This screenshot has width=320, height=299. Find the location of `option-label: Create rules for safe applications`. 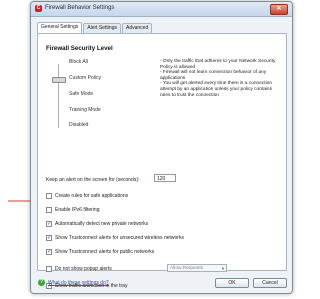

option-label: Create rules for safe applications is located at coordinates (92, 195).